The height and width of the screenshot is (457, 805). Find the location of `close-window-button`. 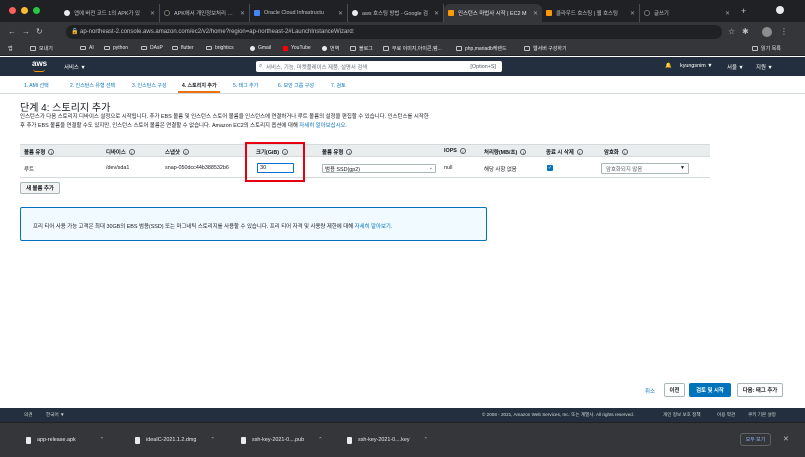

close-window-button is located at coordinates (12, 10).